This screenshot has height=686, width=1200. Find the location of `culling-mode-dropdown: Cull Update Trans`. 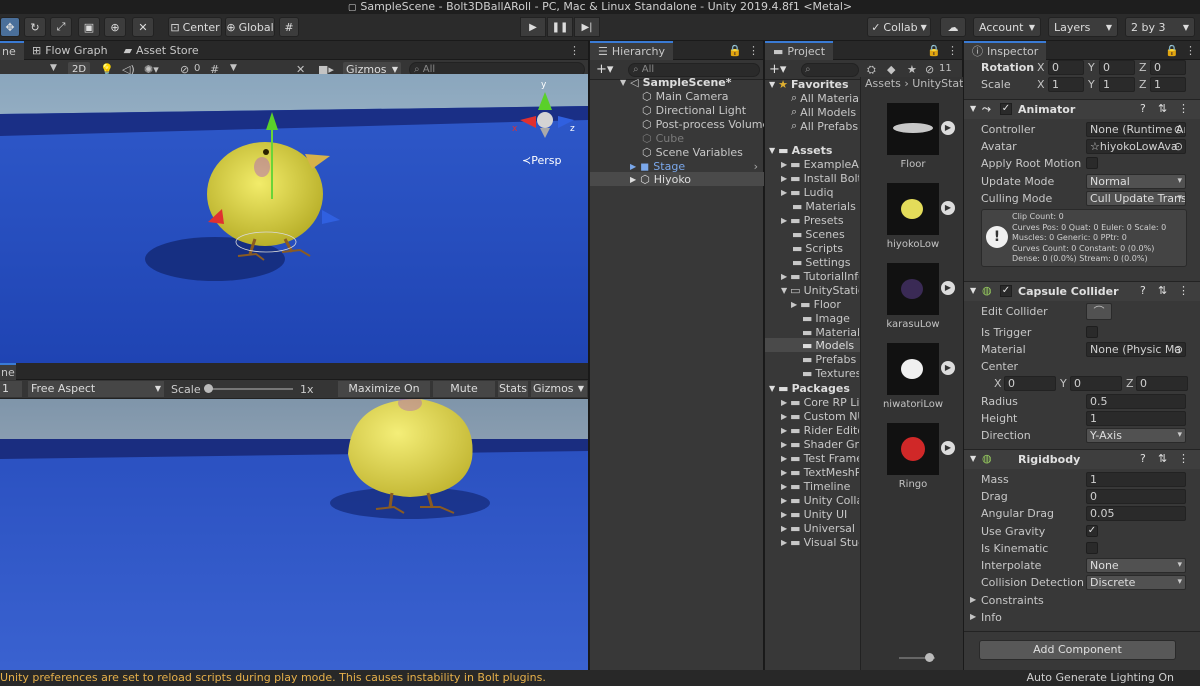

culling-mode-dropdown: Cull Update Trans is located at coordinates (1136, 198).